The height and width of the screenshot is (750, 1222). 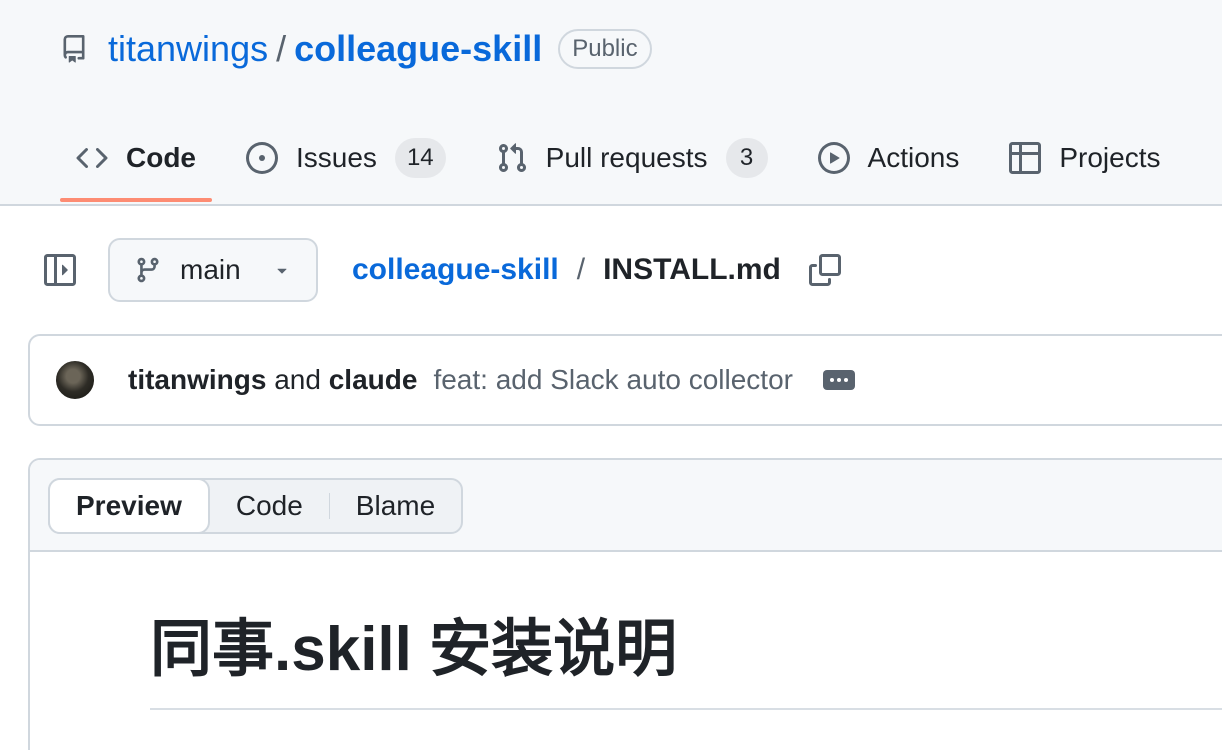 I want to click on copy-path-button, so click(x=824, y=270).